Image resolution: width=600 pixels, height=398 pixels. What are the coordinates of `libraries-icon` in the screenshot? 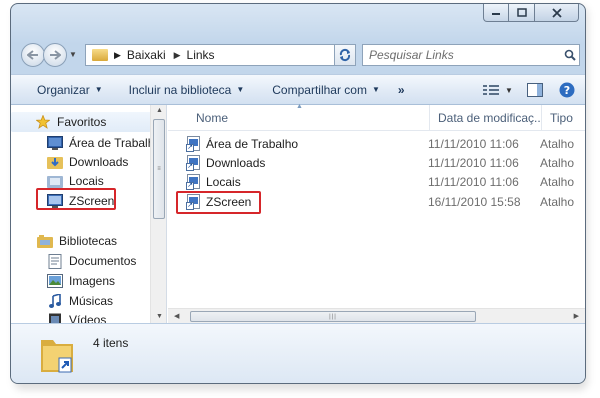 It's located at (45, 241).